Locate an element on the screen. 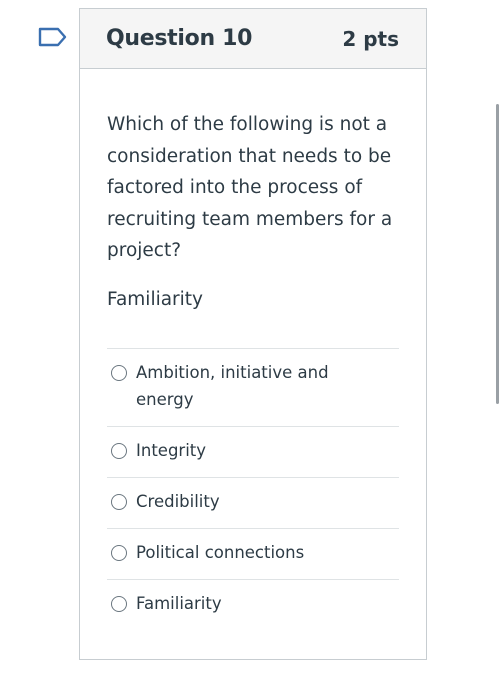 The width and height of the screenshot is (500, 700). answer-label: Ambition, initiative and energy is located at coordinates (232, 385).